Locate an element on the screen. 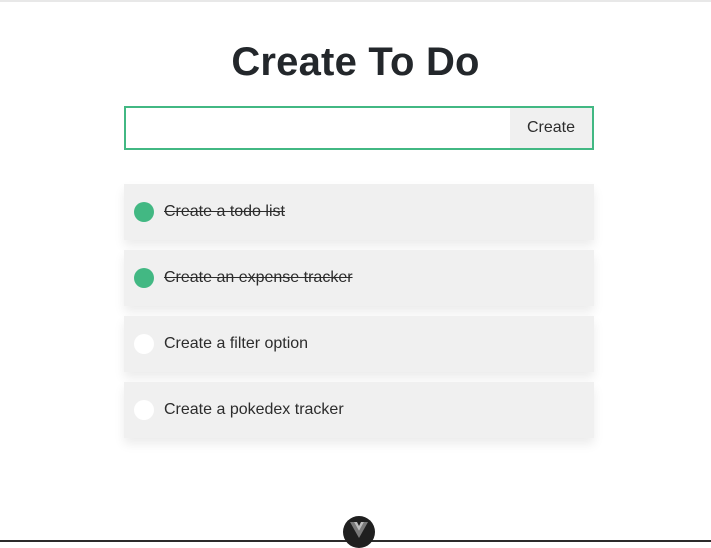  vue-logo-icon is located at coordinates (359, 532).